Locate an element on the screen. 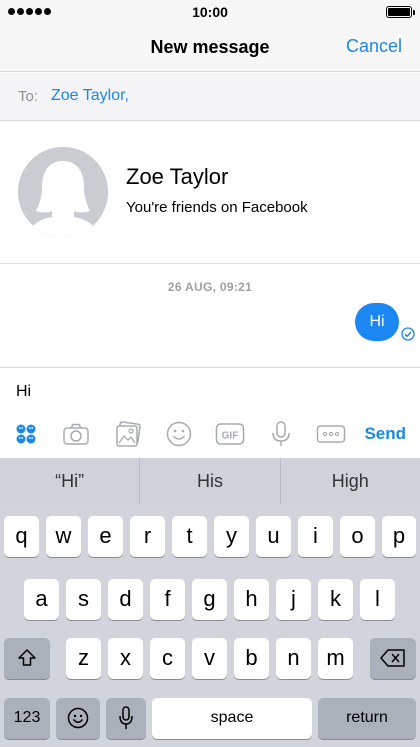 The height and width of the screenshot is (747, 420). key-g: g is located at coordinates (209, 599).